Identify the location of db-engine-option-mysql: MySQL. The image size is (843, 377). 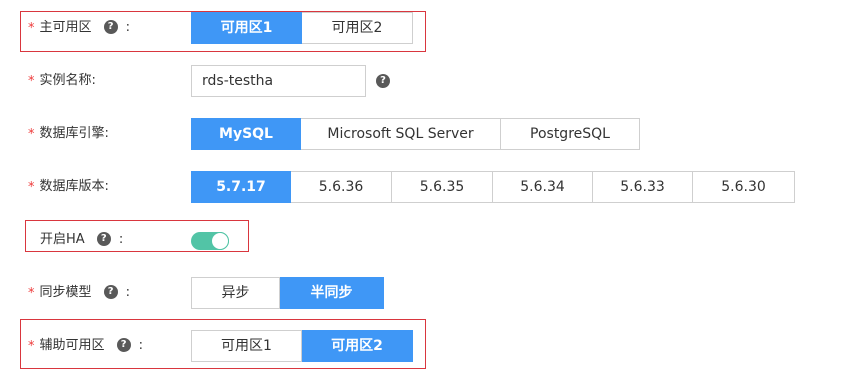
(246, 134).